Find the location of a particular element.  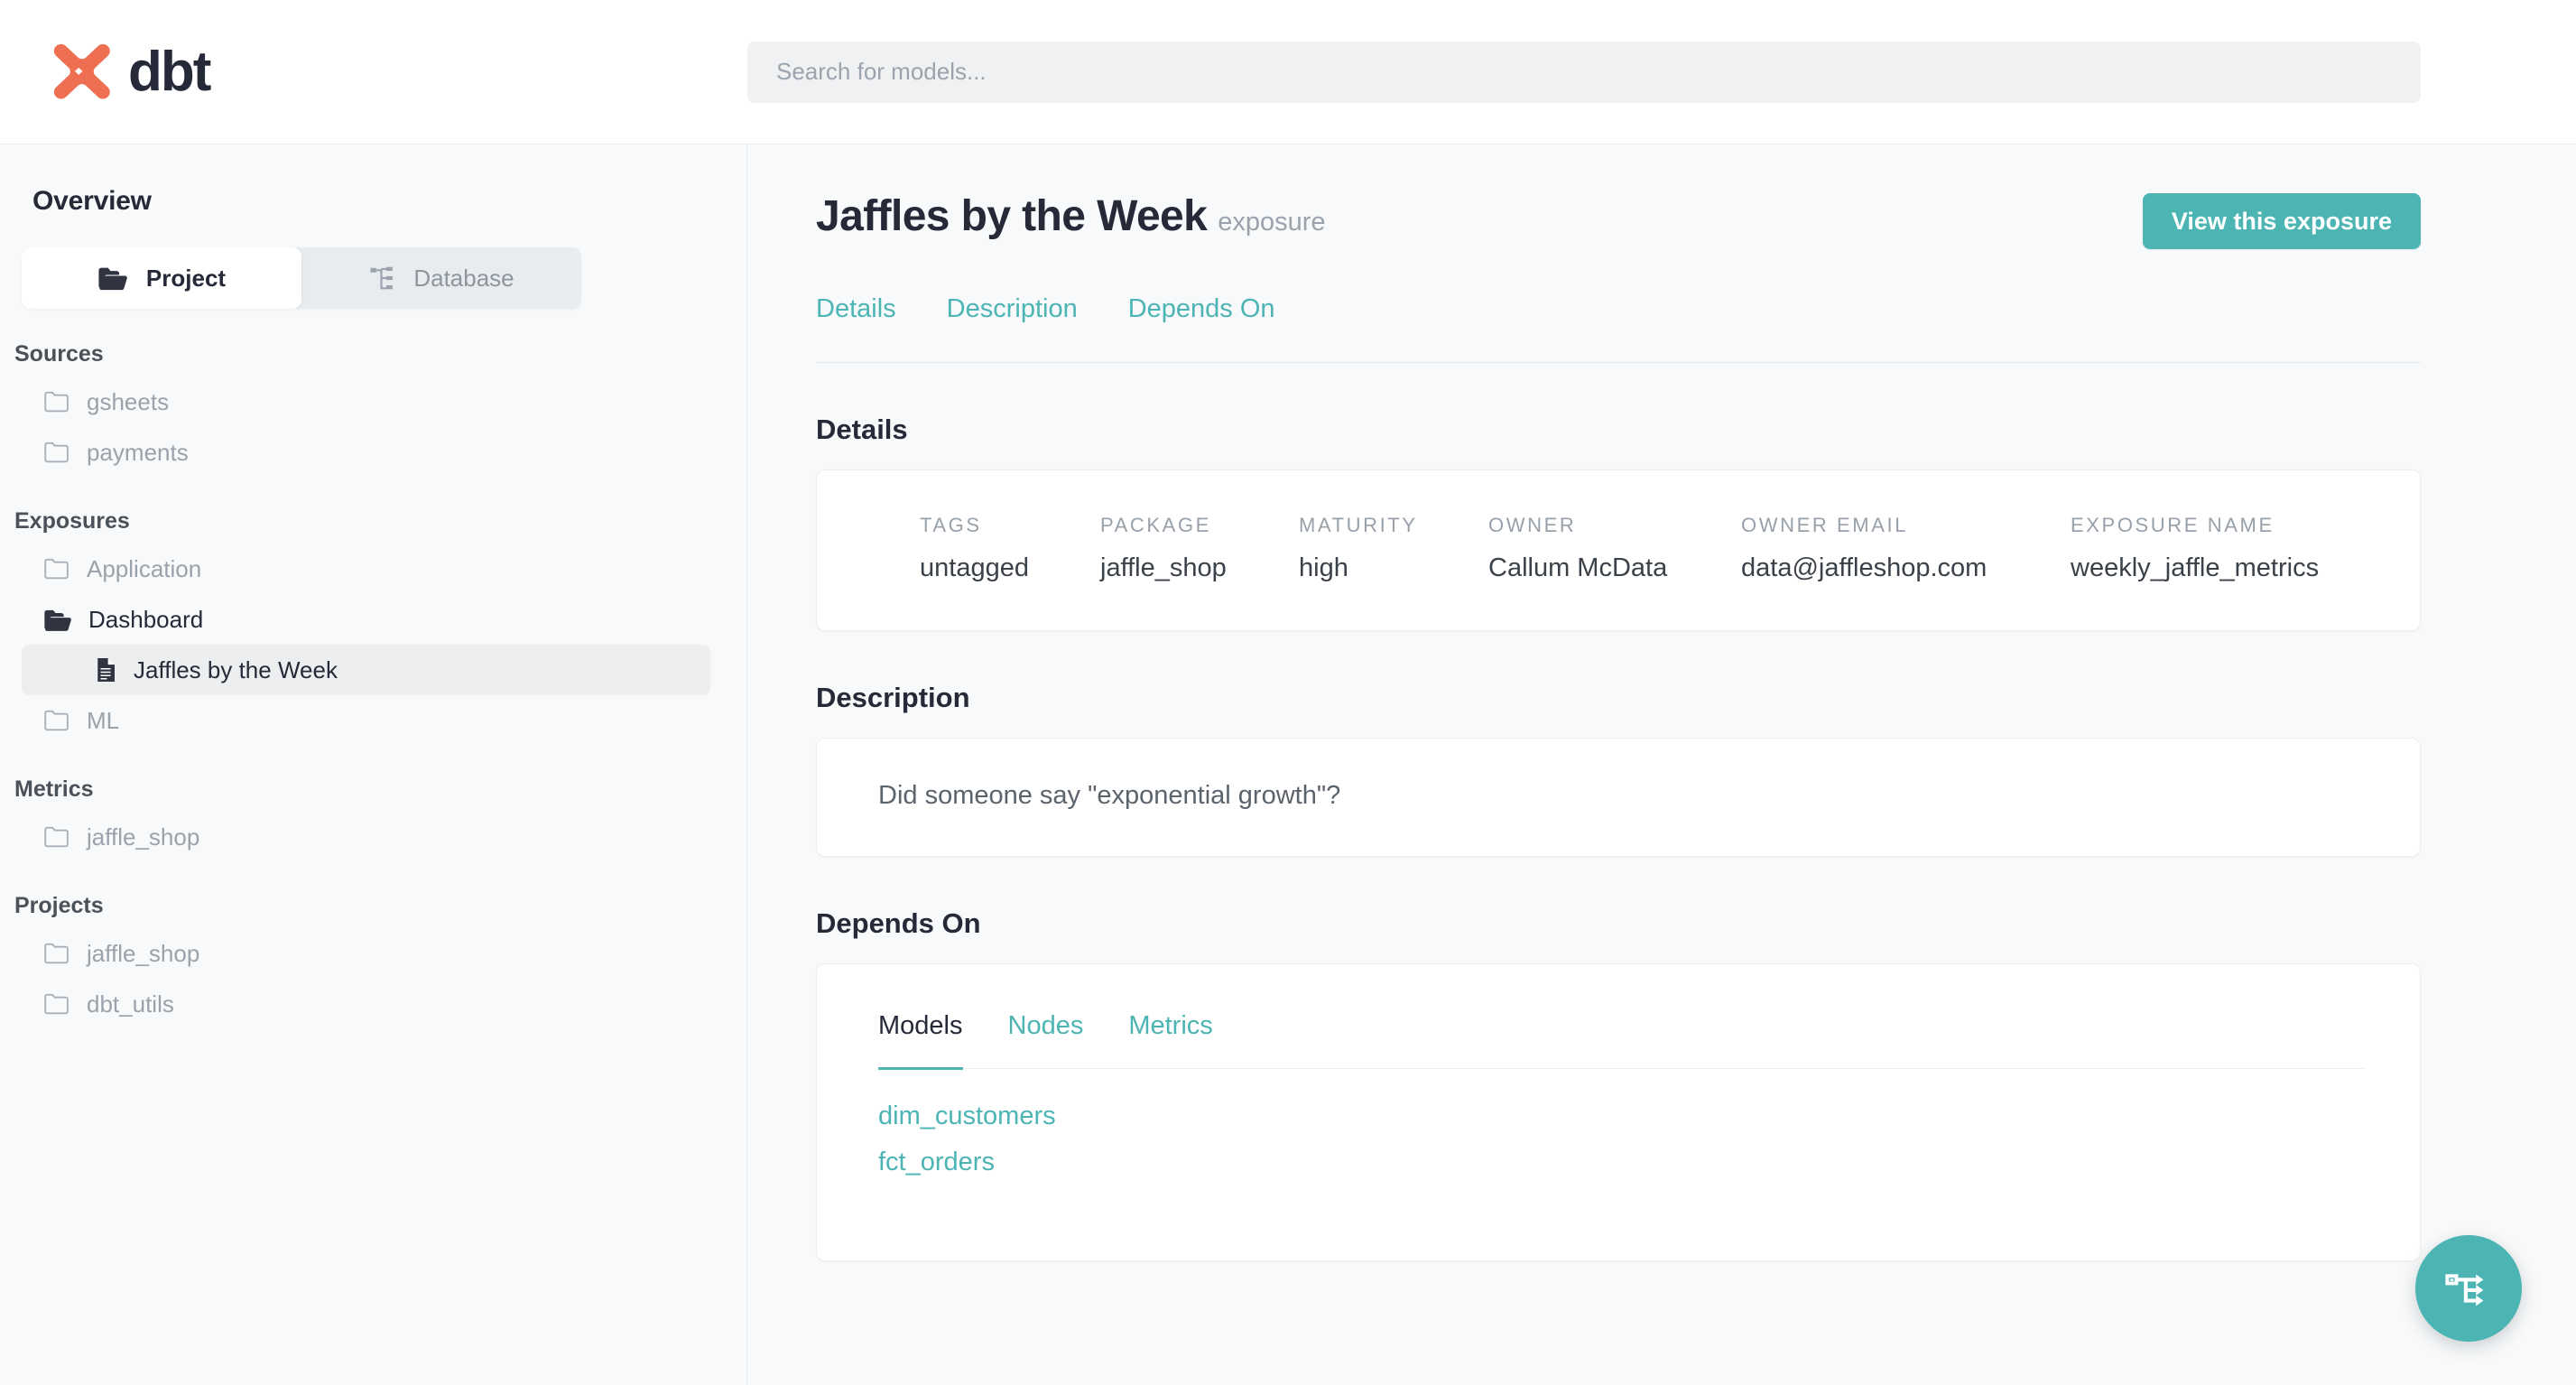

sidebar-section-metrics: Metrics is located at coordinates (54, 789).